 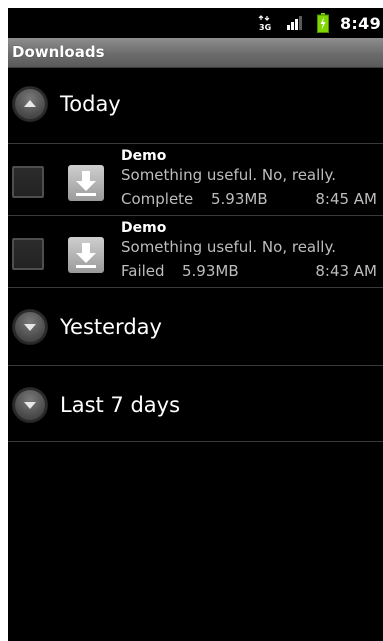 I want to click on battery-charging-icon, so click(x=323, y=25).